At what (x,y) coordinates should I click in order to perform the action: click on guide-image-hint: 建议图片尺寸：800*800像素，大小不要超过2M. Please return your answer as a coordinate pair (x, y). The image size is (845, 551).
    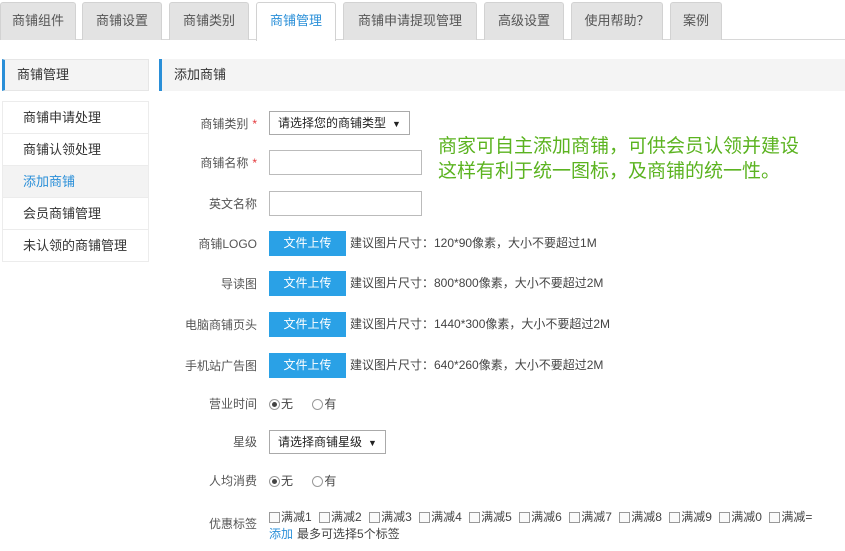
    Looking at the image, I should click on (477, 283).